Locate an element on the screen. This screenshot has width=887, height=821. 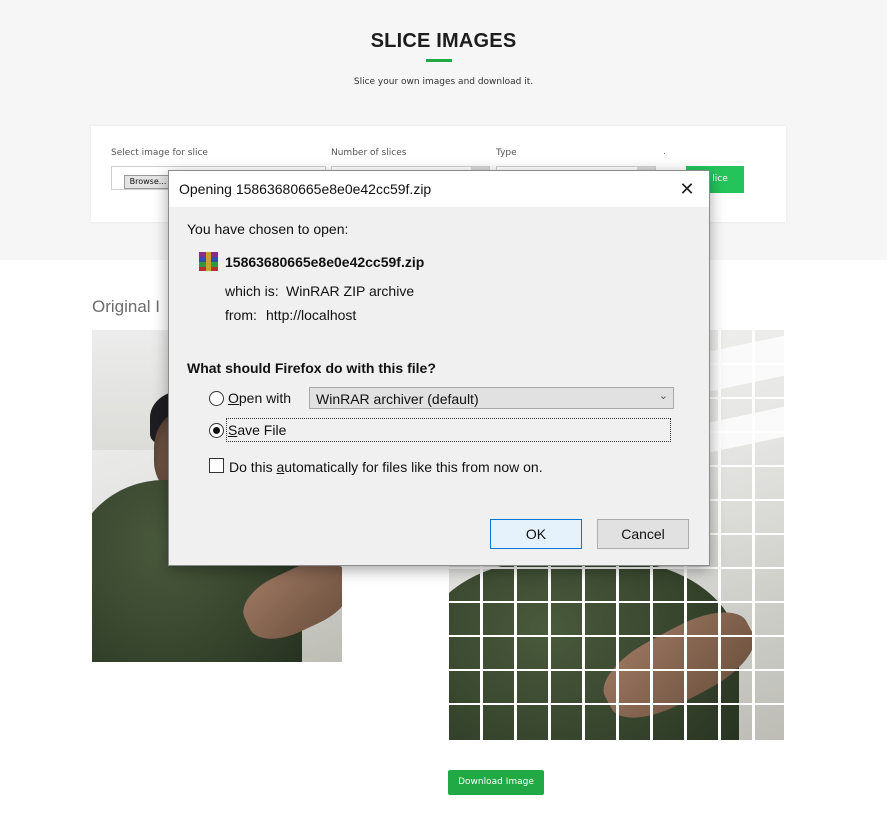
which-is-value: WinRAR ZIP archive is located at coordinates (350, 291).